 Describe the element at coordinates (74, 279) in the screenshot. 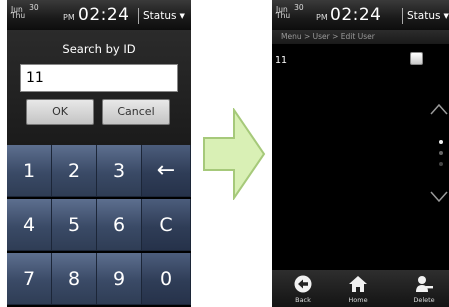

I see `key-8: 8` at that location.